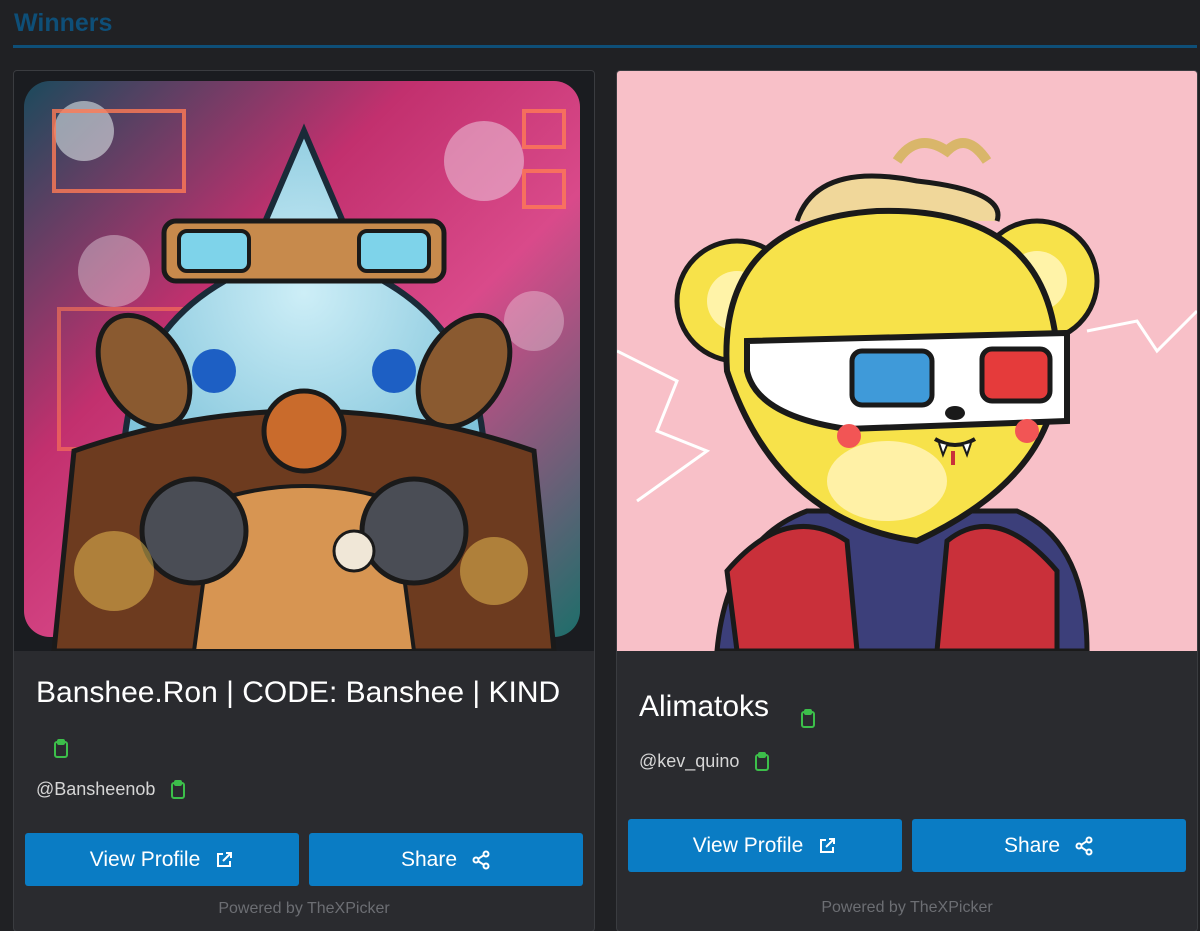 The height and width of the screenshot is (931, 1200). What do you see at coordinates (605, 46) in the screenshot?
I see `section-divider` at bounding box center [605, 46].